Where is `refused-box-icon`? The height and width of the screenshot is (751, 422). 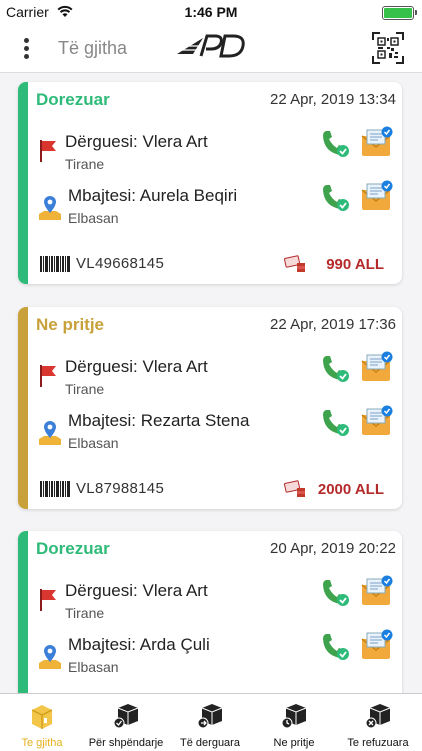
refused-box-icon is located at coordinates (378, 718).